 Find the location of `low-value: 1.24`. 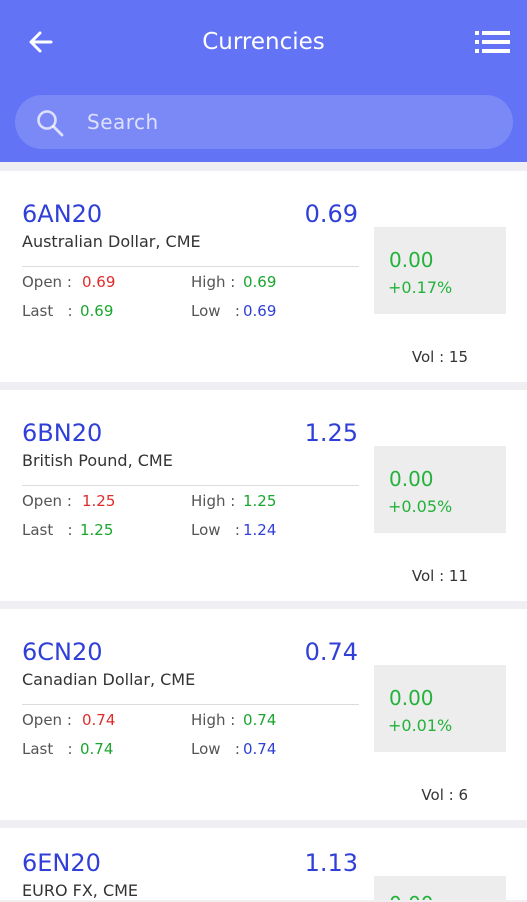

low-value: 1.24 is located at coordinates (260, 530).